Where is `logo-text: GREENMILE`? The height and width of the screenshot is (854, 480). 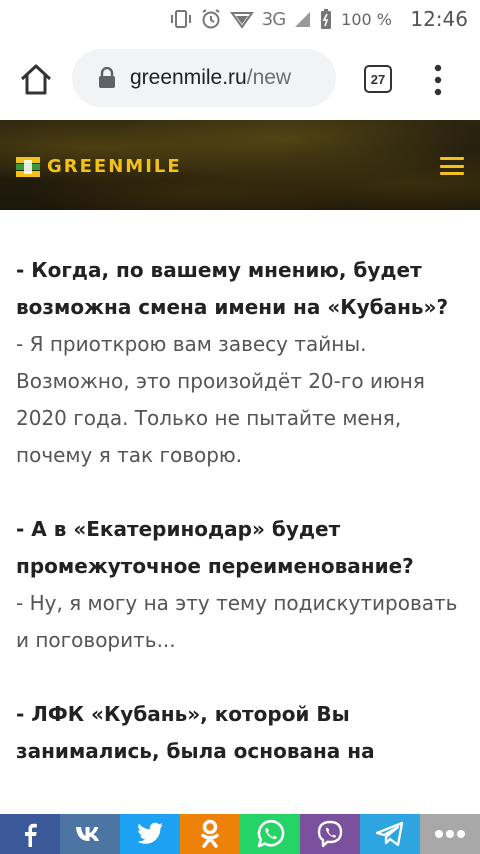 logo-text: GREENMILE is located at coordinates (114, 166).